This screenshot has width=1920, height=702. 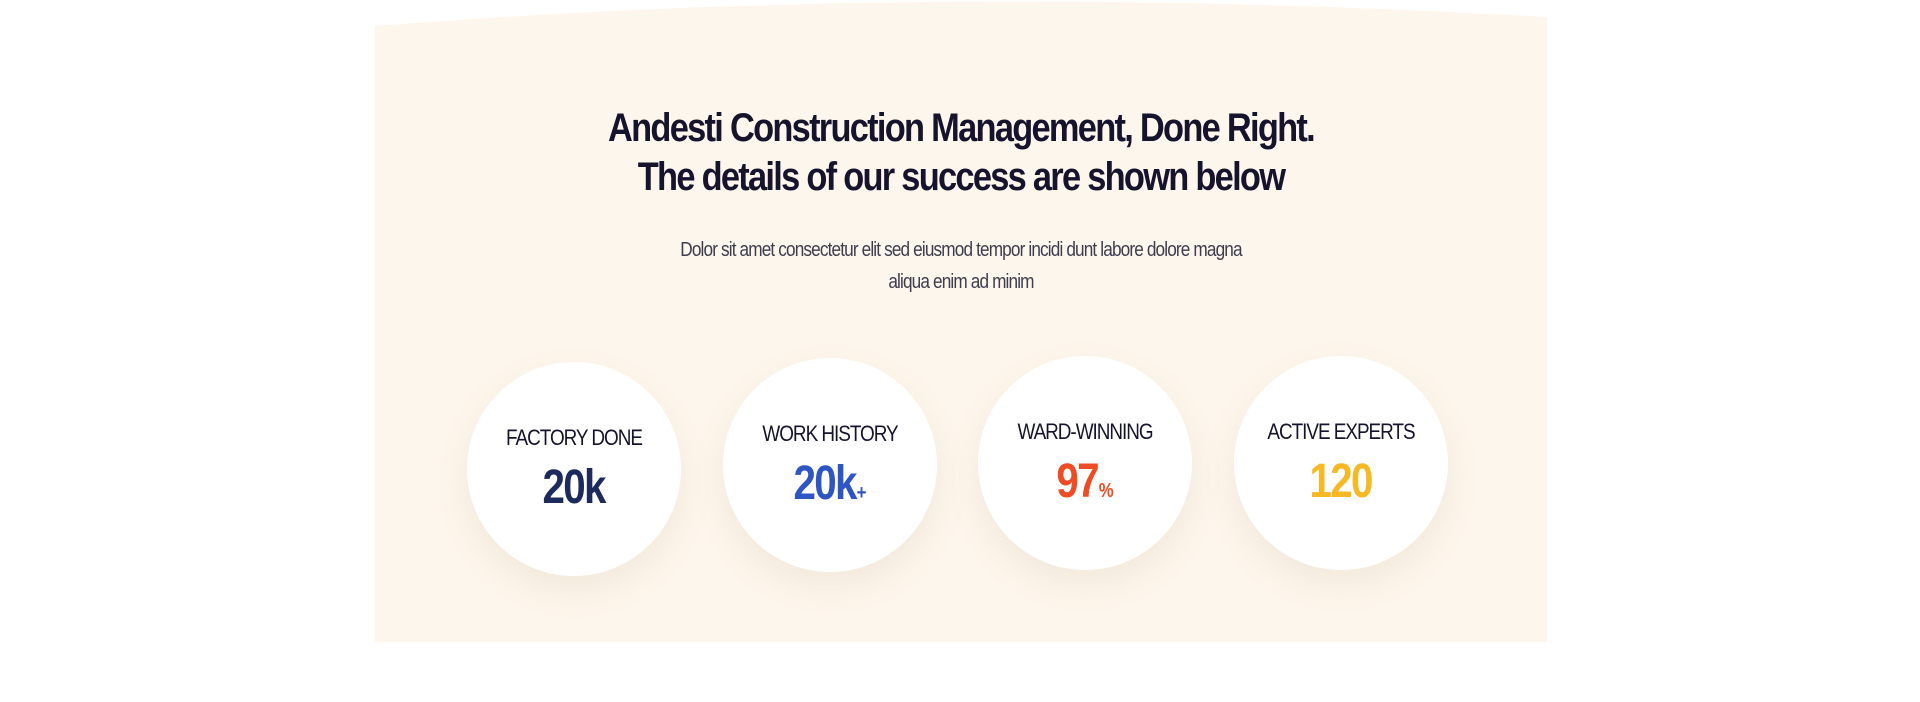 I want to click on stat-label: WARD-WINNING, so click(x=1085, y=431).